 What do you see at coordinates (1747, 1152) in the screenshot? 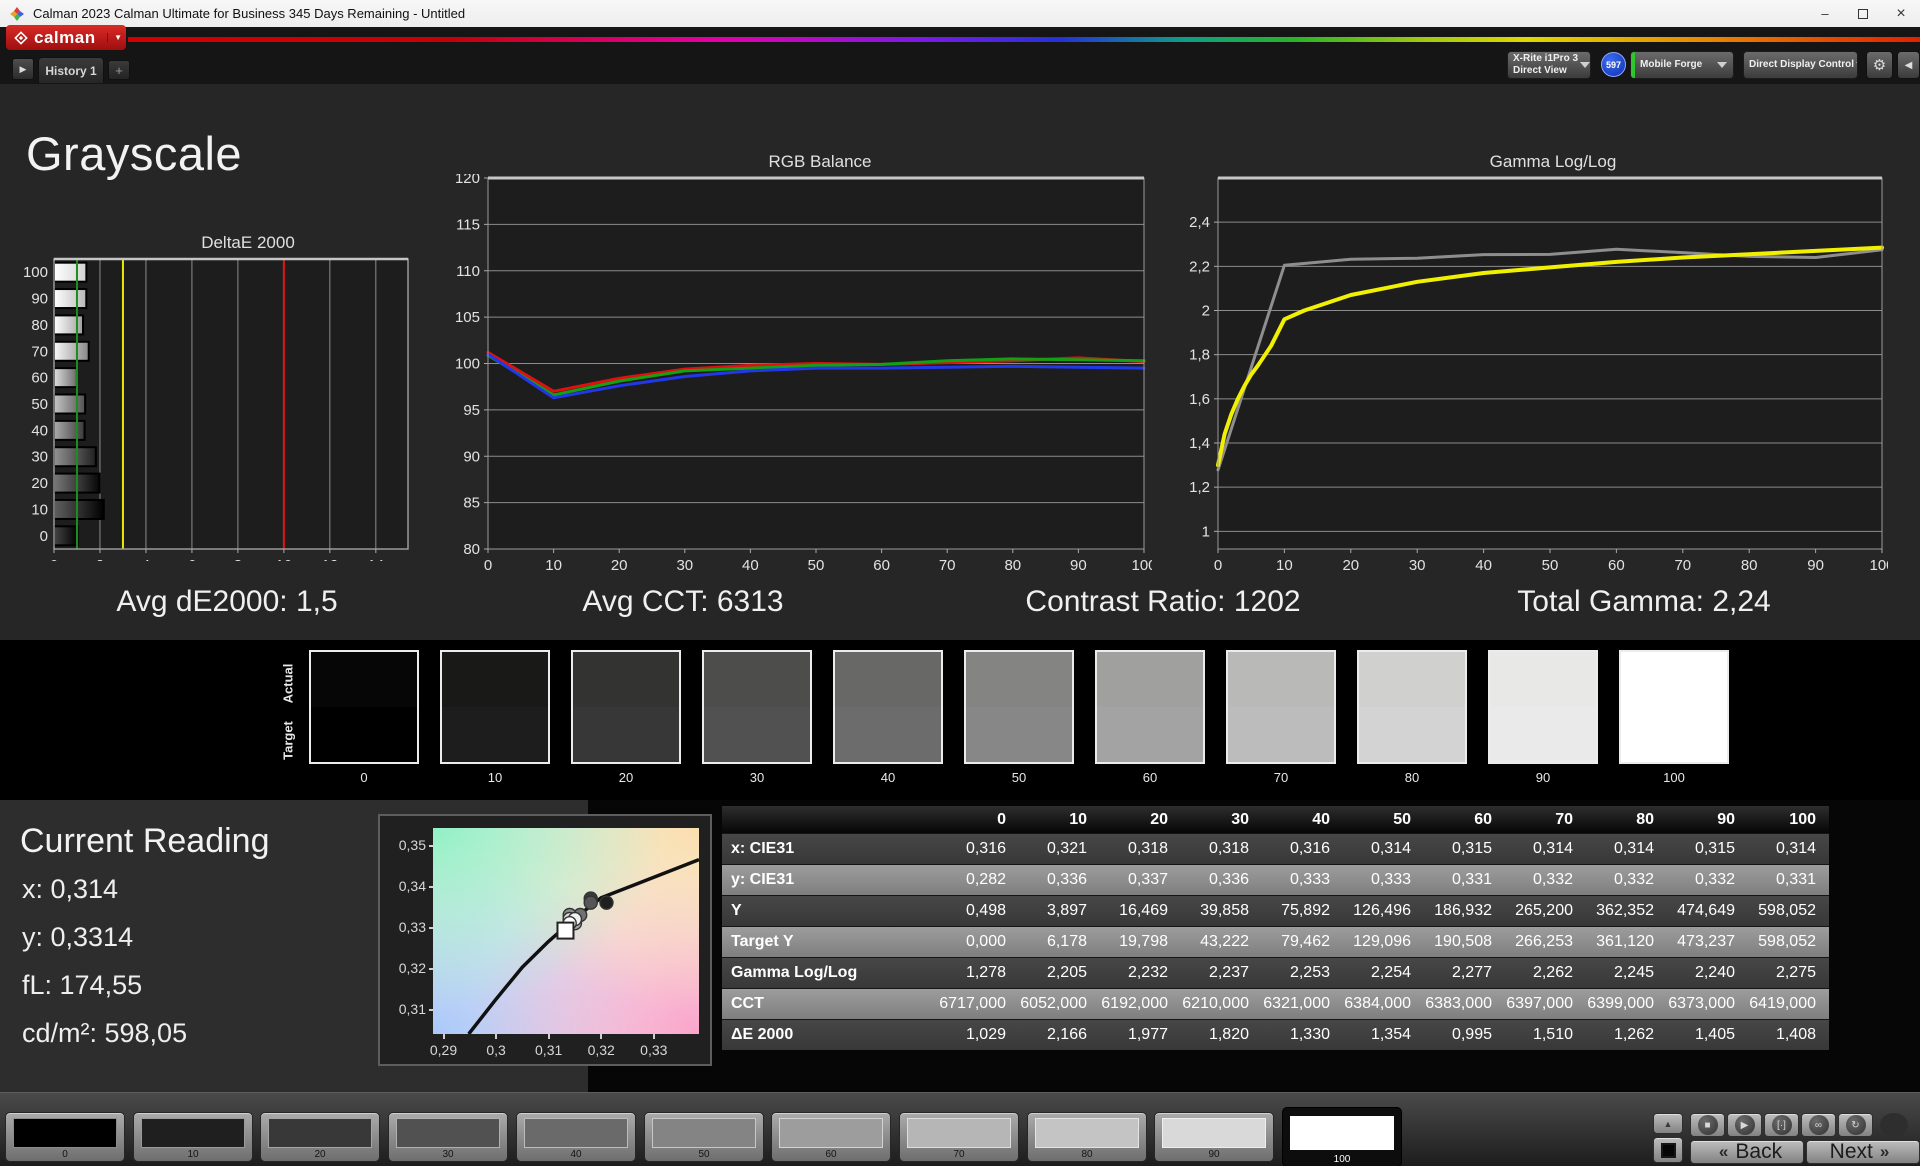
I see `back-button: « Back` at bounding box center [1747, 1152].